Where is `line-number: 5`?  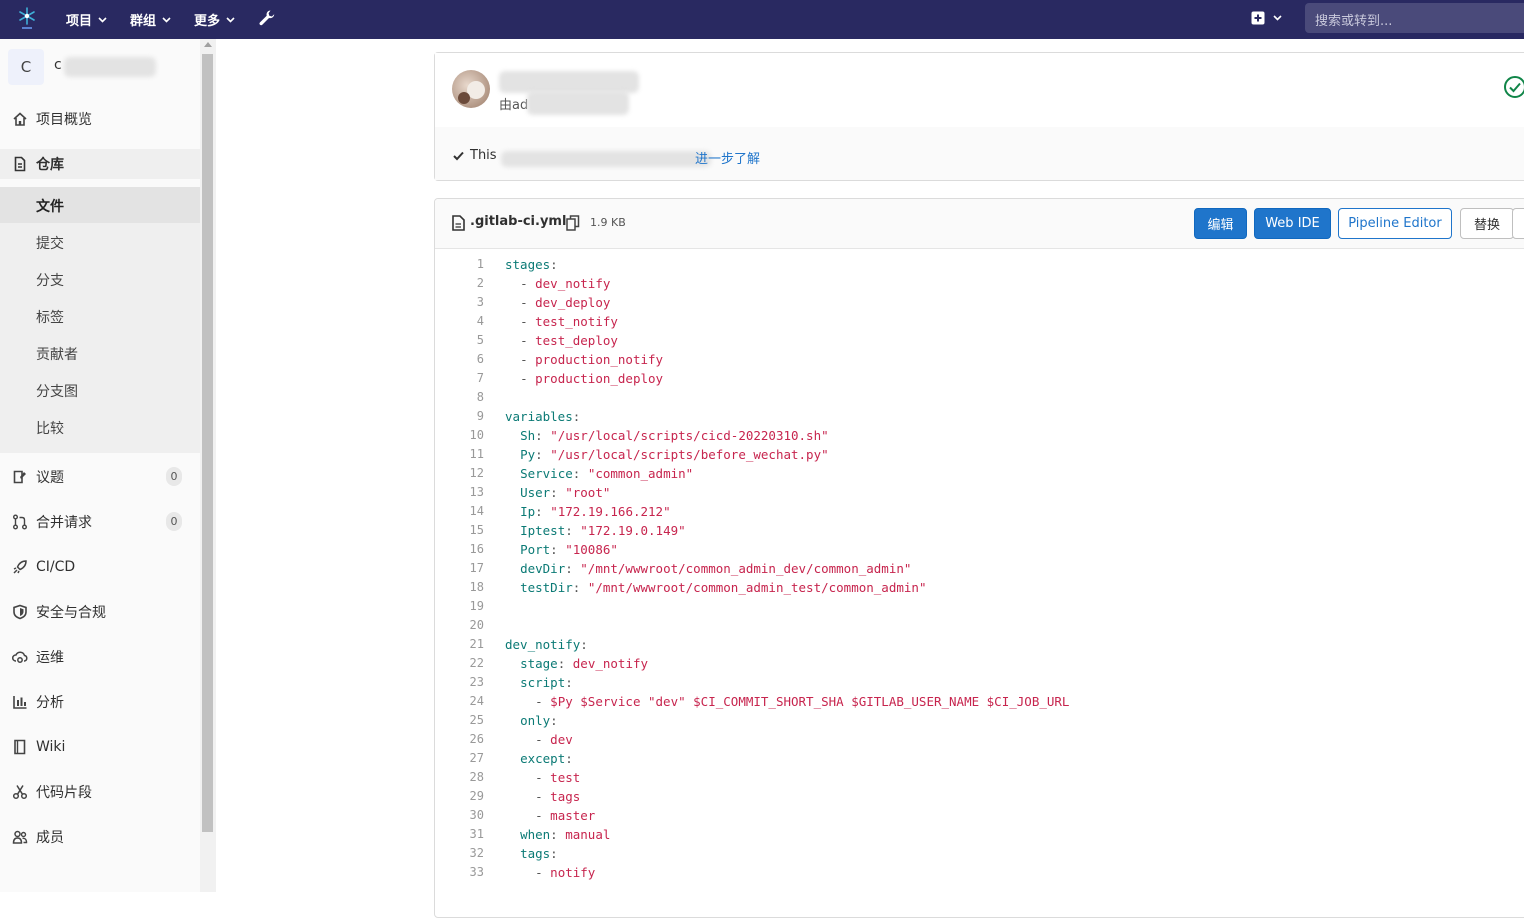
line-number: 5 is located at coordinates (459, 340).